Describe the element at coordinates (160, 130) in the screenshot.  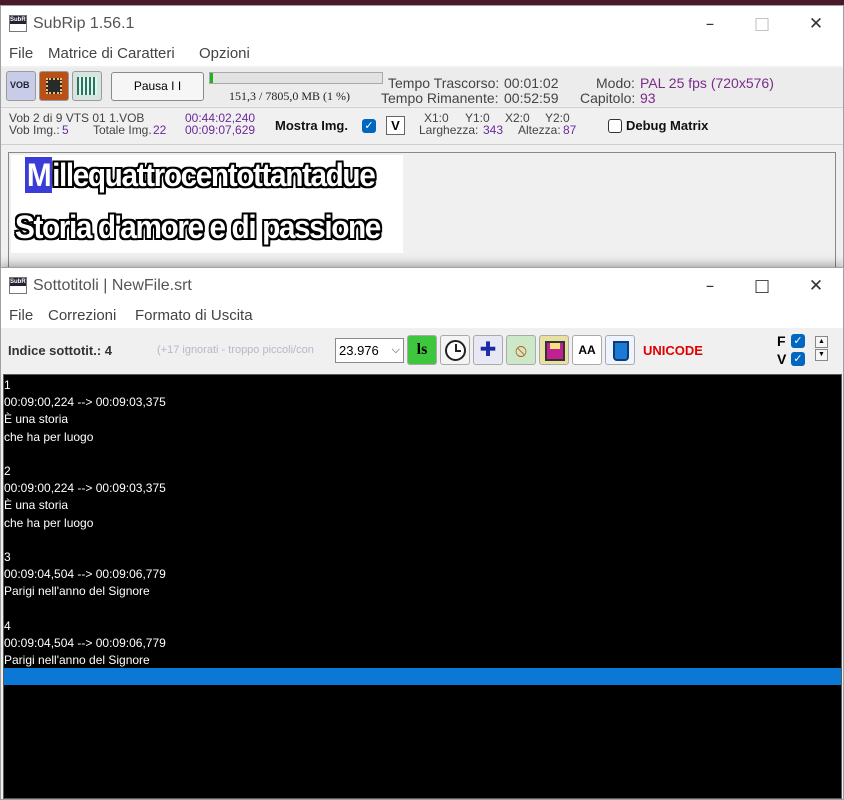
I see `total-img-value: 22` at that location.